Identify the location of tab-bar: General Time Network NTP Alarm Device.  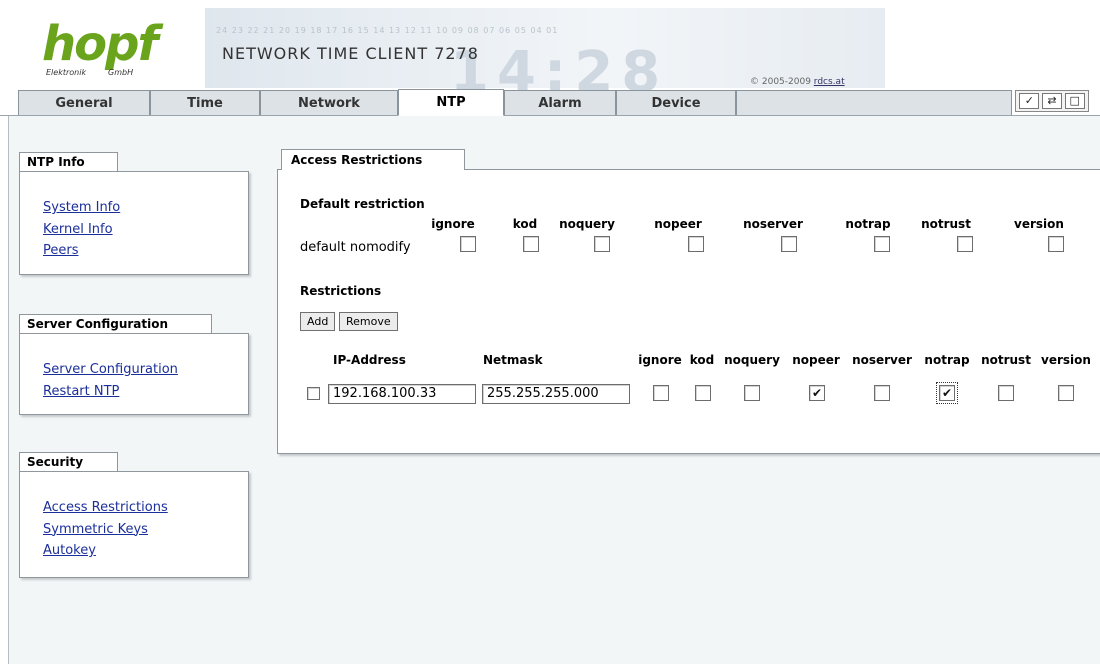
(550, 102).